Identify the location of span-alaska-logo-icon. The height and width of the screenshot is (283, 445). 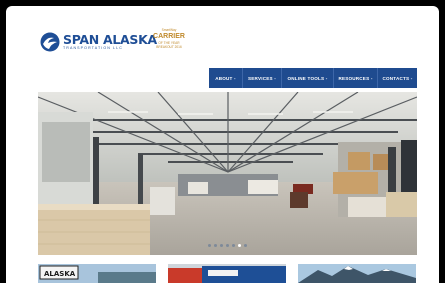
(50, 42).